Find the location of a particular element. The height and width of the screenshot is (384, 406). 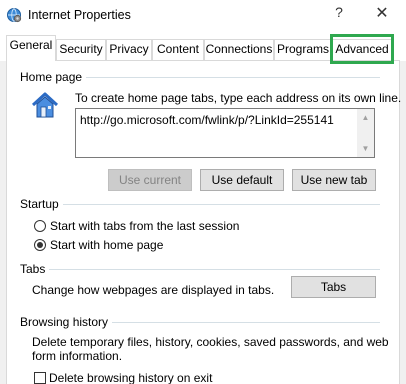

startup-tabs-radio is located at coordinates (40, 226).